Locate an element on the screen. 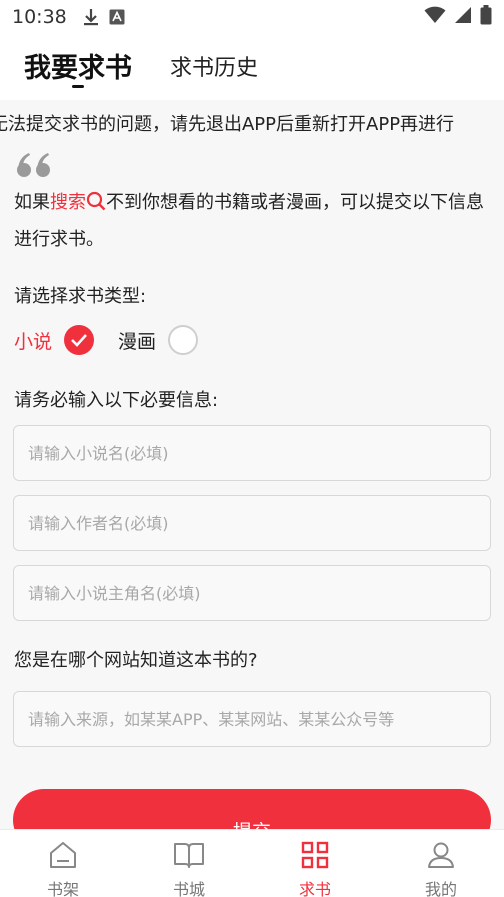 The image size is (504, 897). bottom-nav: 书架 书城 求书 我的 is located at coordinates (252, 863).